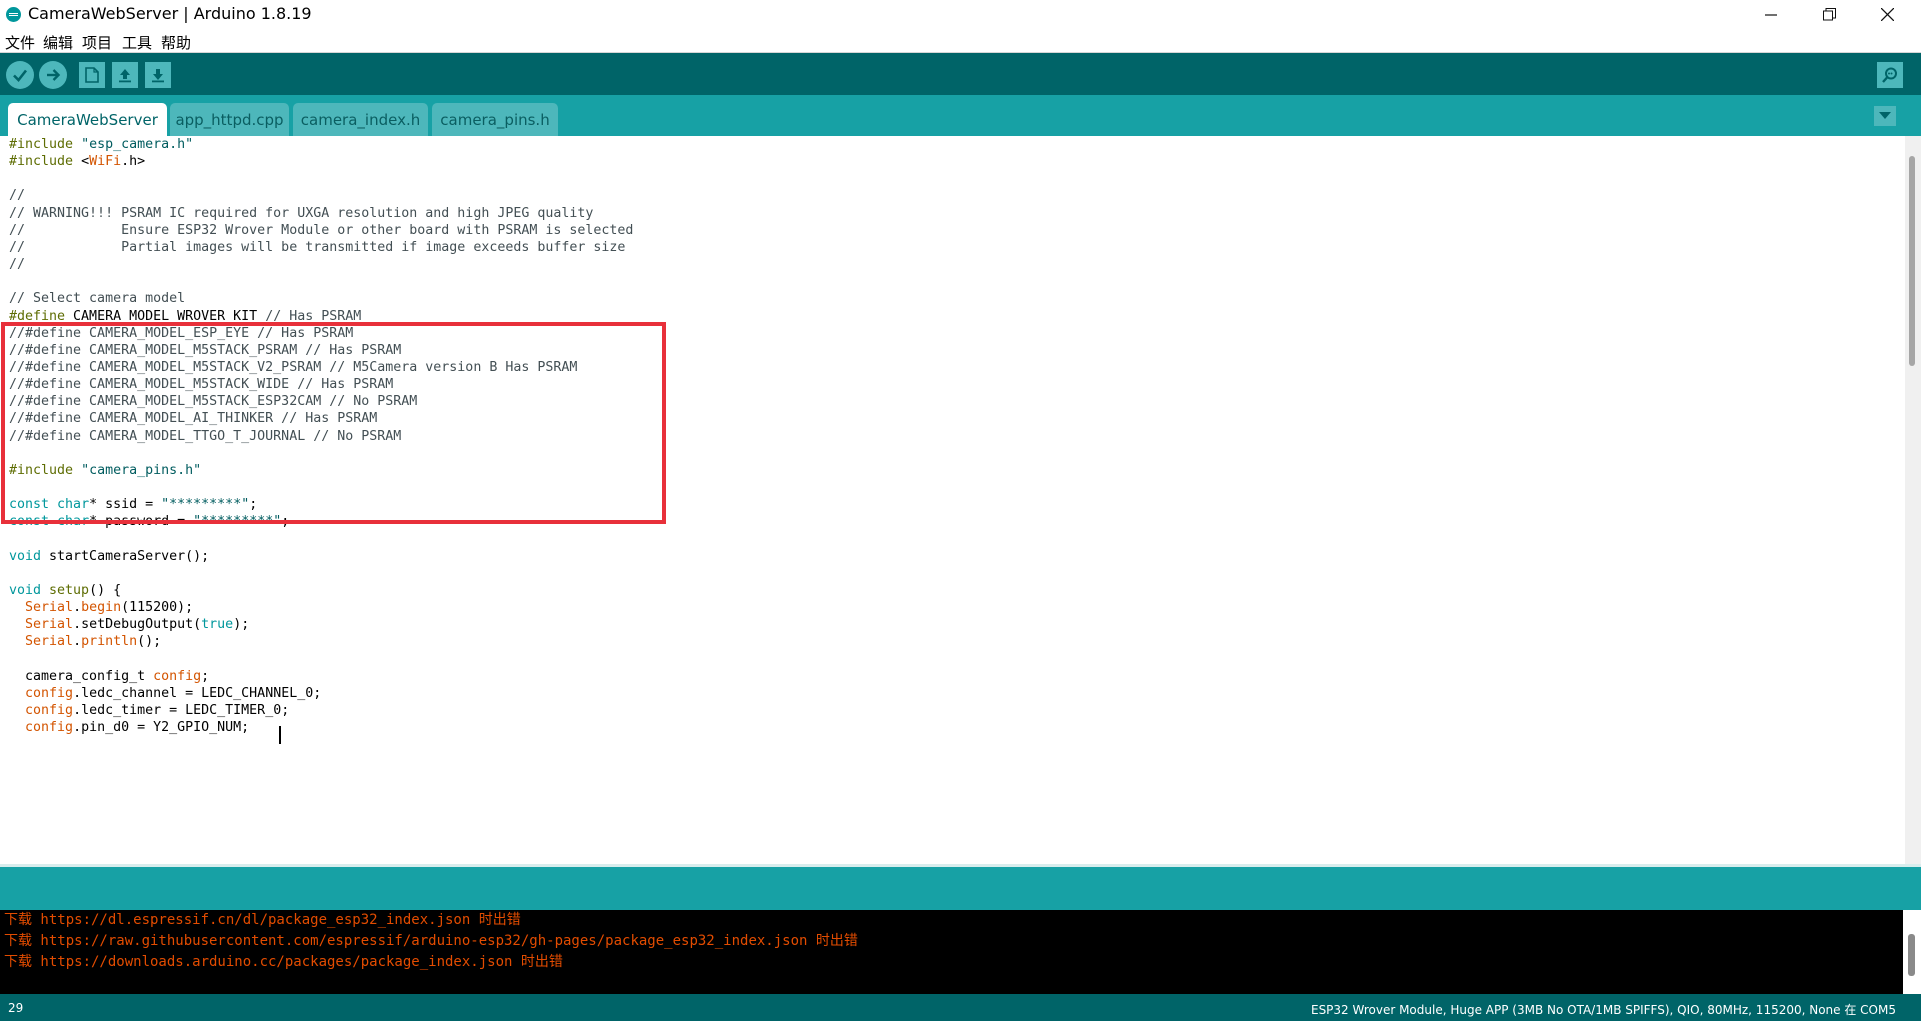 The width and height of the screenshot is (1921, 1021). I want to click on arduino-logo-icon, so click(13, 14).